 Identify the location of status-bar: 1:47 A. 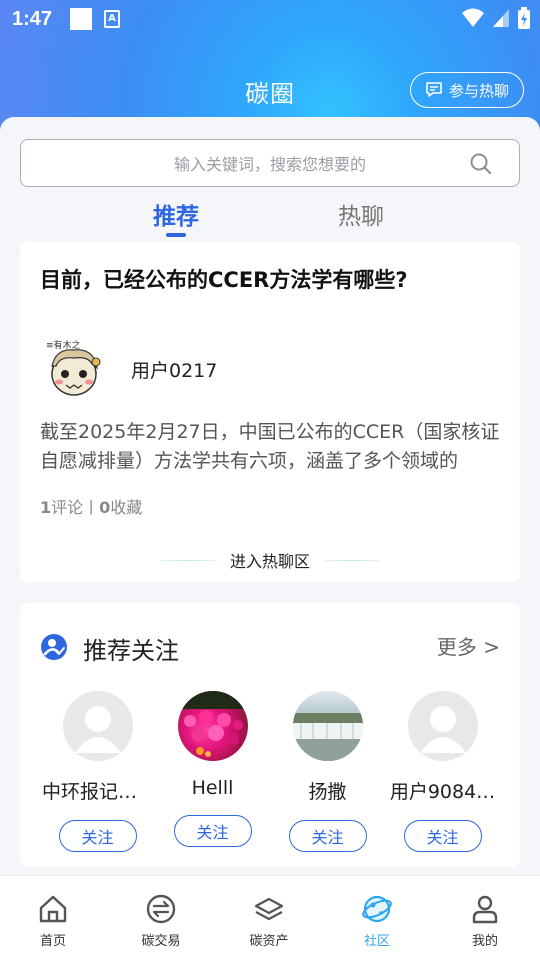
(270, 19).